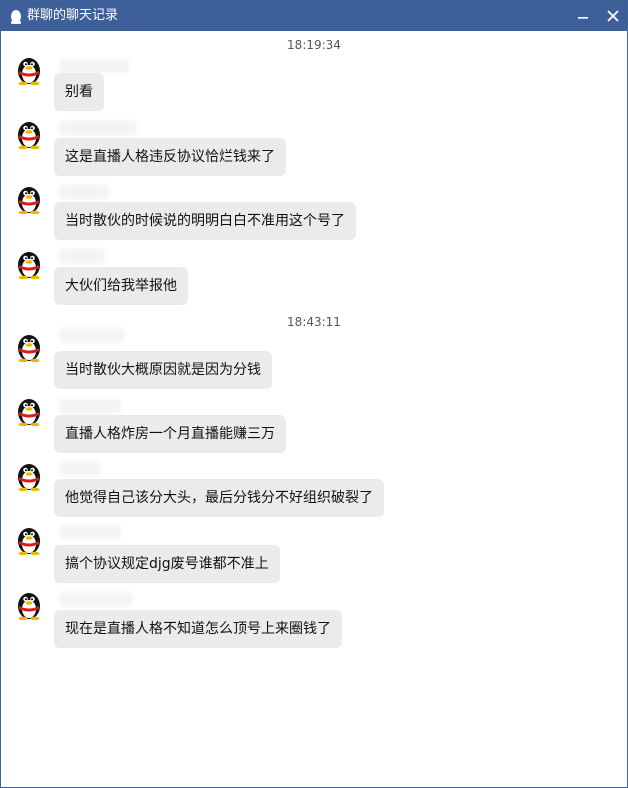 The height and width of the screenshot is (788, 628). I want to click on message-bubble: 这是直播人格违反协议恰烂钱来了, so click(170, 157).